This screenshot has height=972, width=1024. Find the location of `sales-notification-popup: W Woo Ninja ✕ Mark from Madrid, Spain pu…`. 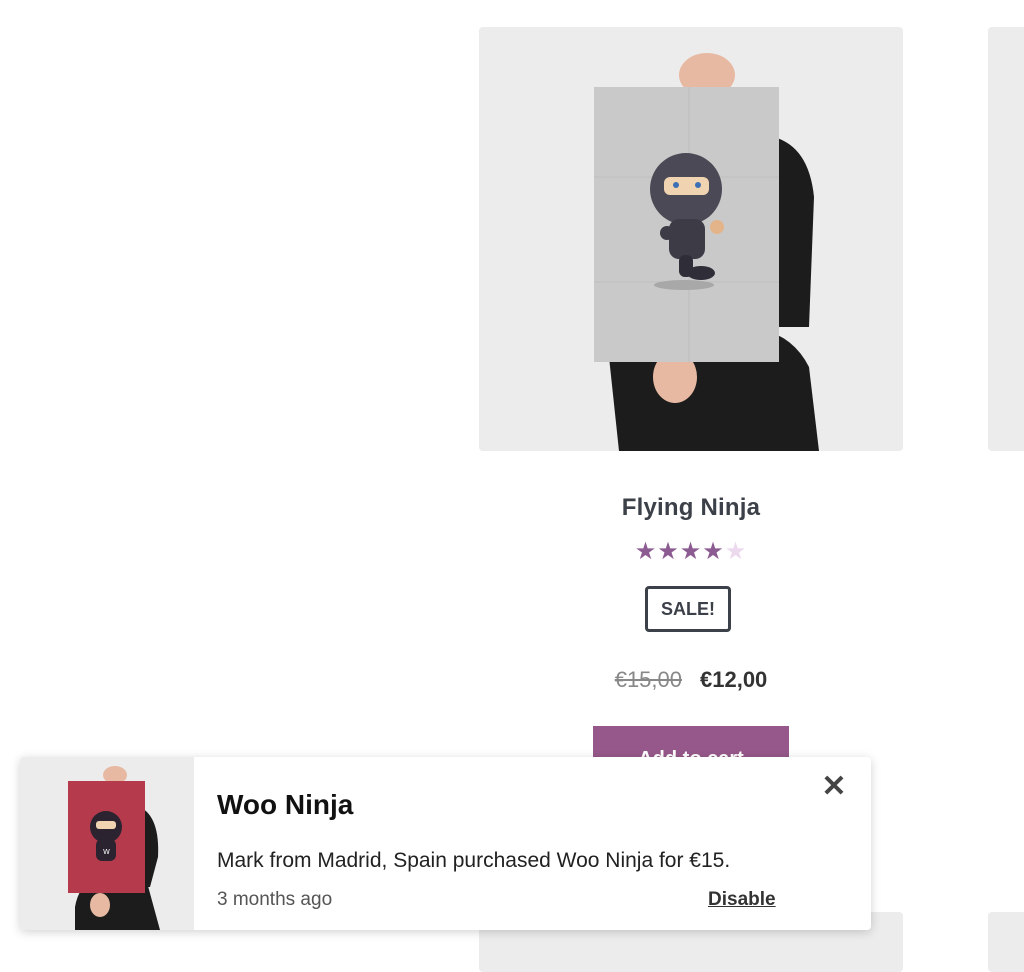

sales-notification-popup: W Woo Ninja ✕ Mark from Madrid, Spain pu… is located at coordinates (445, 843).